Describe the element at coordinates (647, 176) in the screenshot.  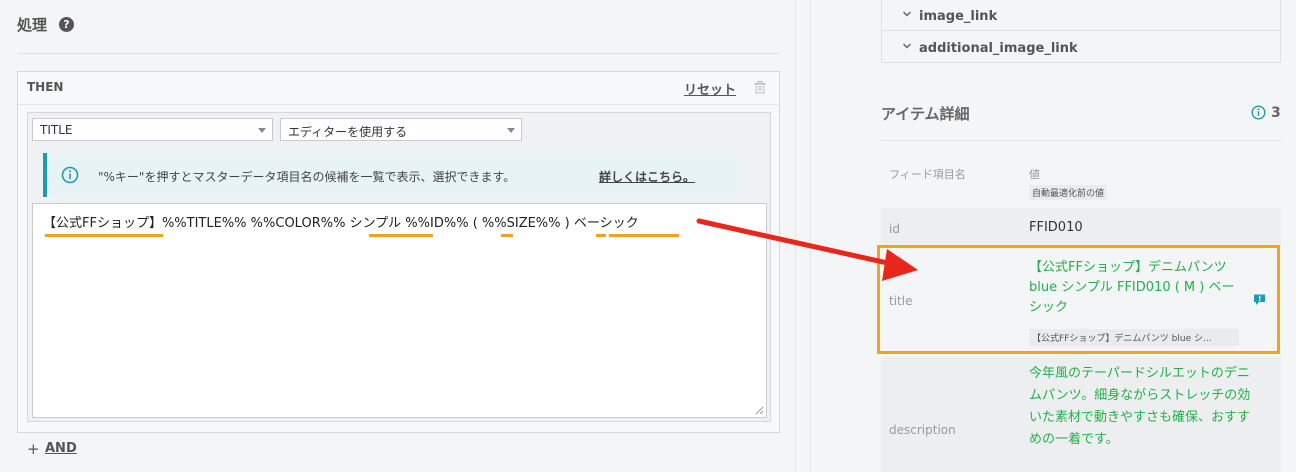
I see `details-link: 詳しくはこちら。` at that location.